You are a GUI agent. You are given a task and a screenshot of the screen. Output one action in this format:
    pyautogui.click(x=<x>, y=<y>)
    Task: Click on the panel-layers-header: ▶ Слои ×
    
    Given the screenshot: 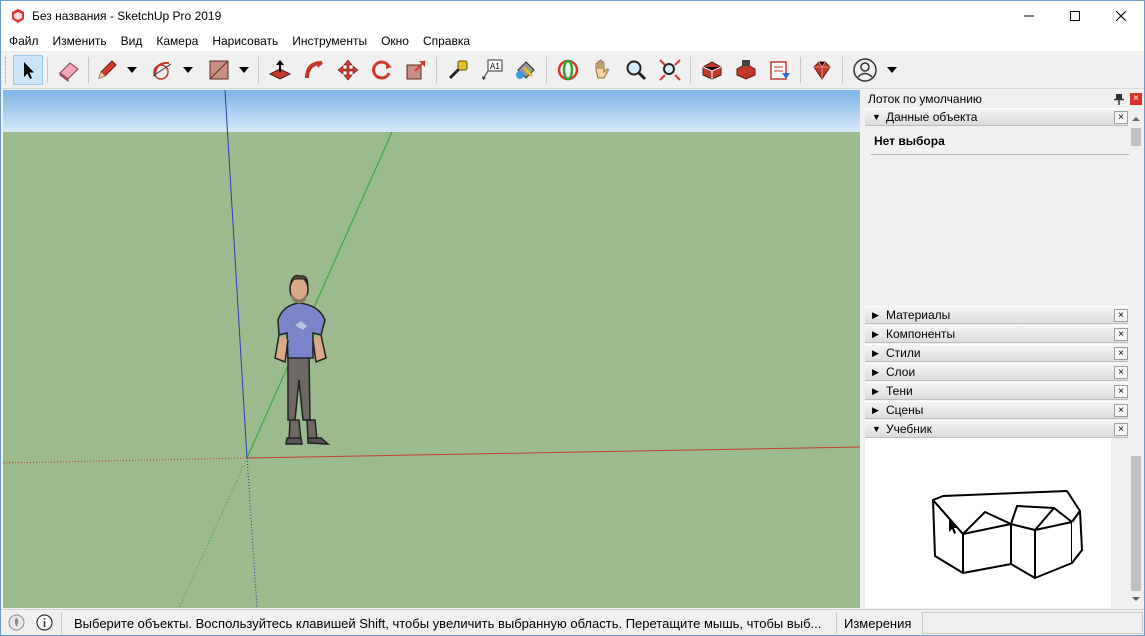 What is the action you would take?
    pyautogui.click(x=996, y=372)
    